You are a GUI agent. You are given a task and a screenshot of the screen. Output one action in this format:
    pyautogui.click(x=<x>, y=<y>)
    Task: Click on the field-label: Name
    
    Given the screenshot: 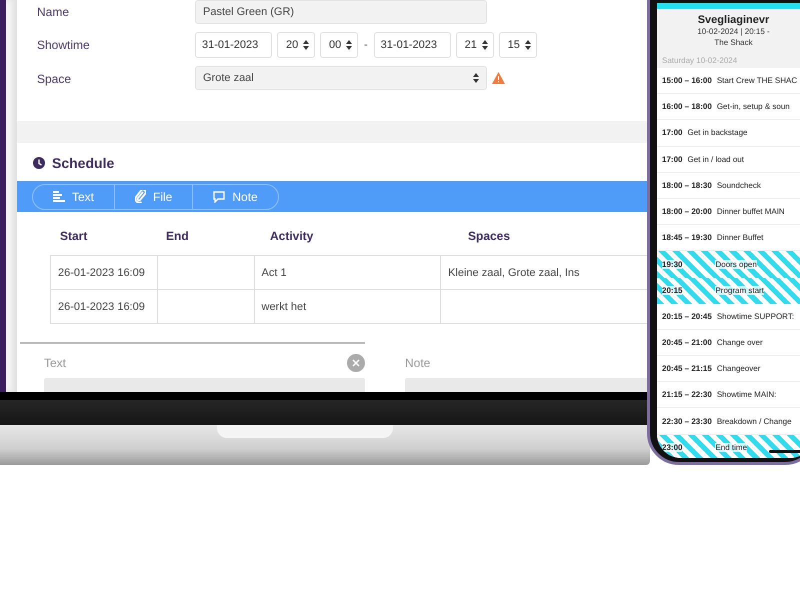 What is the action you would take?
    pyautogui.click(x=53, y=12)
    